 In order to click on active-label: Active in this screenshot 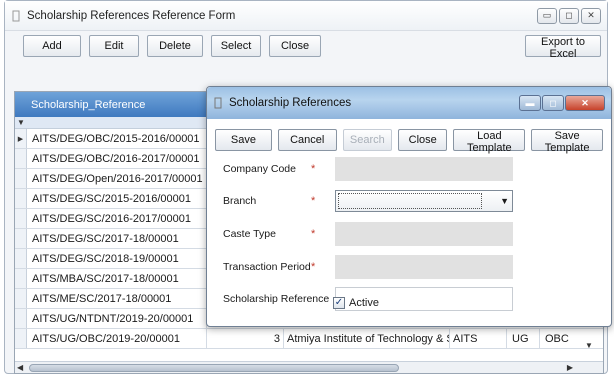, I will do `click(364, 303)`.